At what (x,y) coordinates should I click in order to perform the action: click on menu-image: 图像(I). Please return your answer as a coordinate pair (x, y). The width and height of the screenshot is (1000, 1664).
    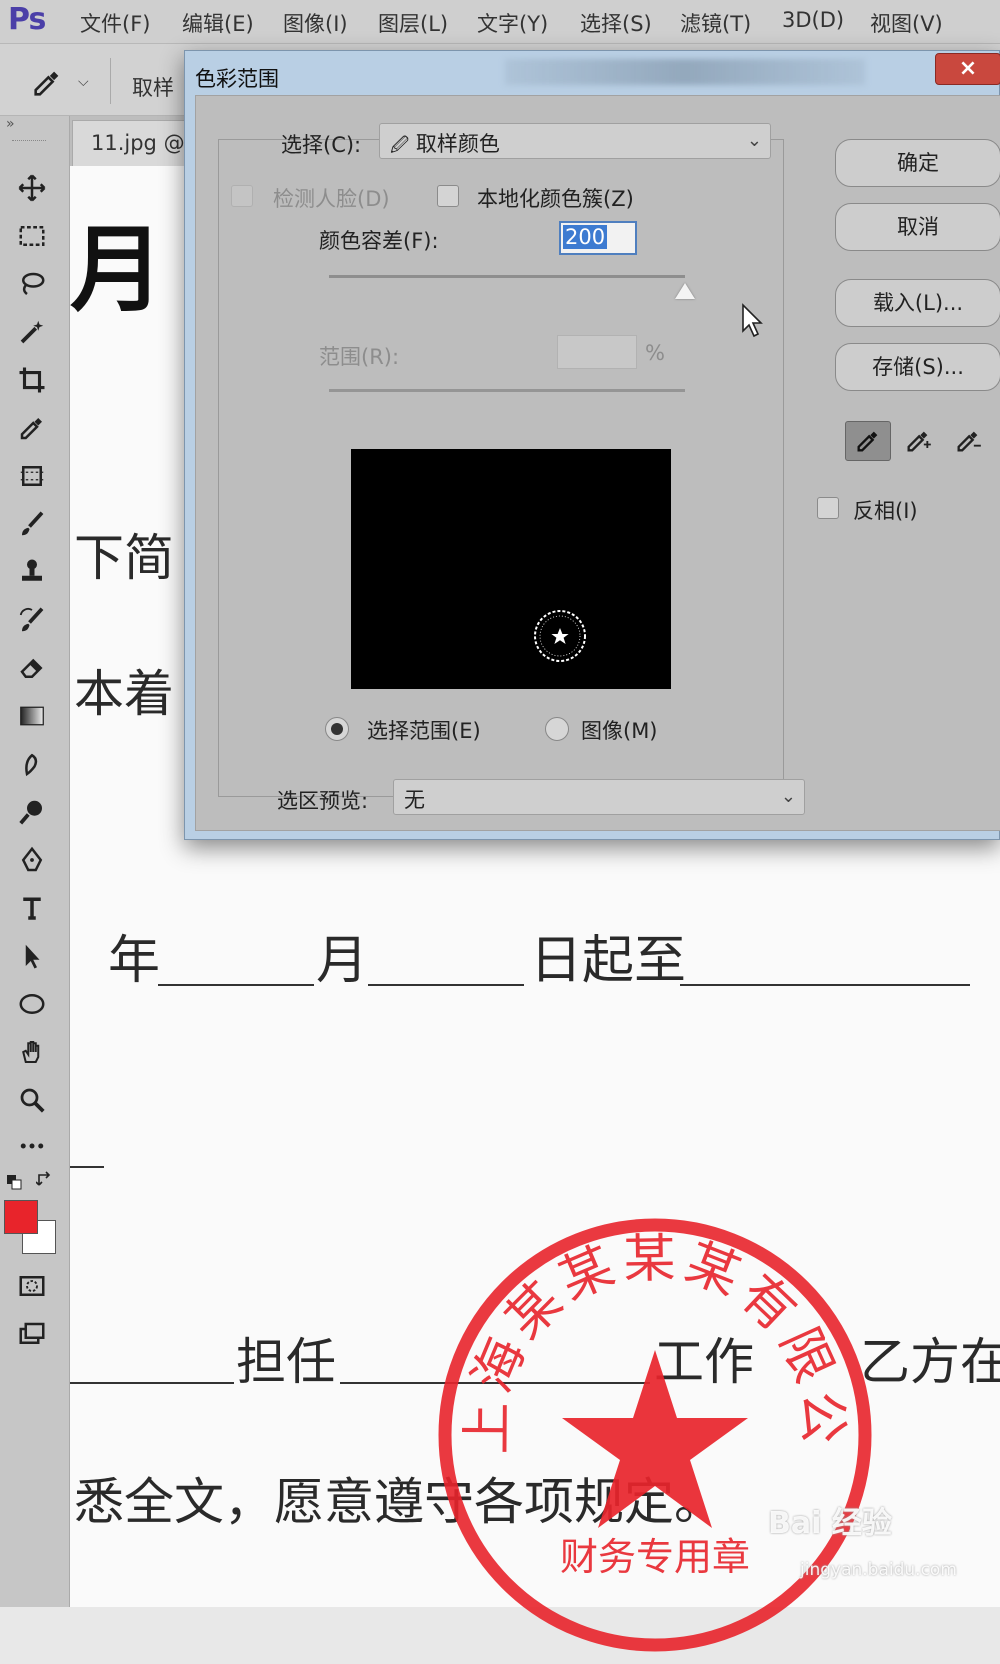
    Looking at the image, I should click on (315, 23).